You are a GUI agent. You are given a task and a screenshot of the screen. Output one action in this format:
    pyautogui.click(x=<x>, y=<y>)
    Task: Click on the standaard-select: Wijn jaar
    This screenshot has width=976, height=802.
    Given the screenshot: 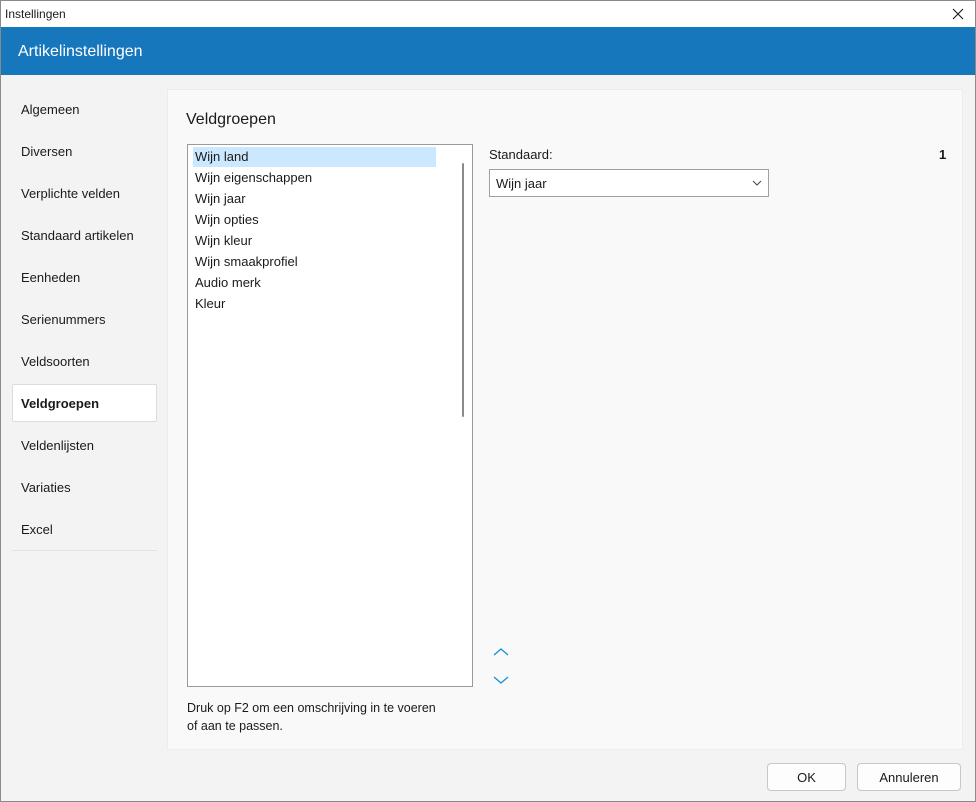 What is the action you would take?
    pyautogui.click(x=629, y=183)
    